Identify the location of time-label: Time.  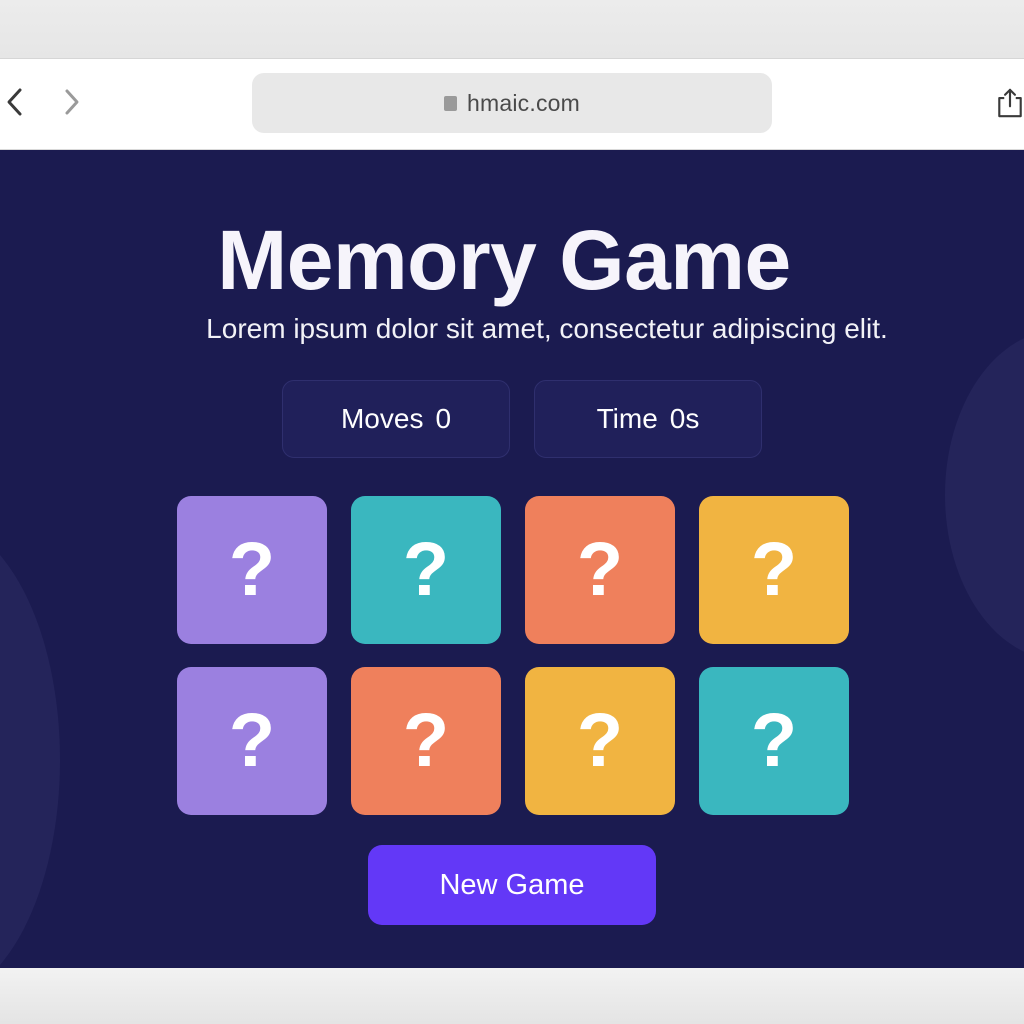
(627, 418).